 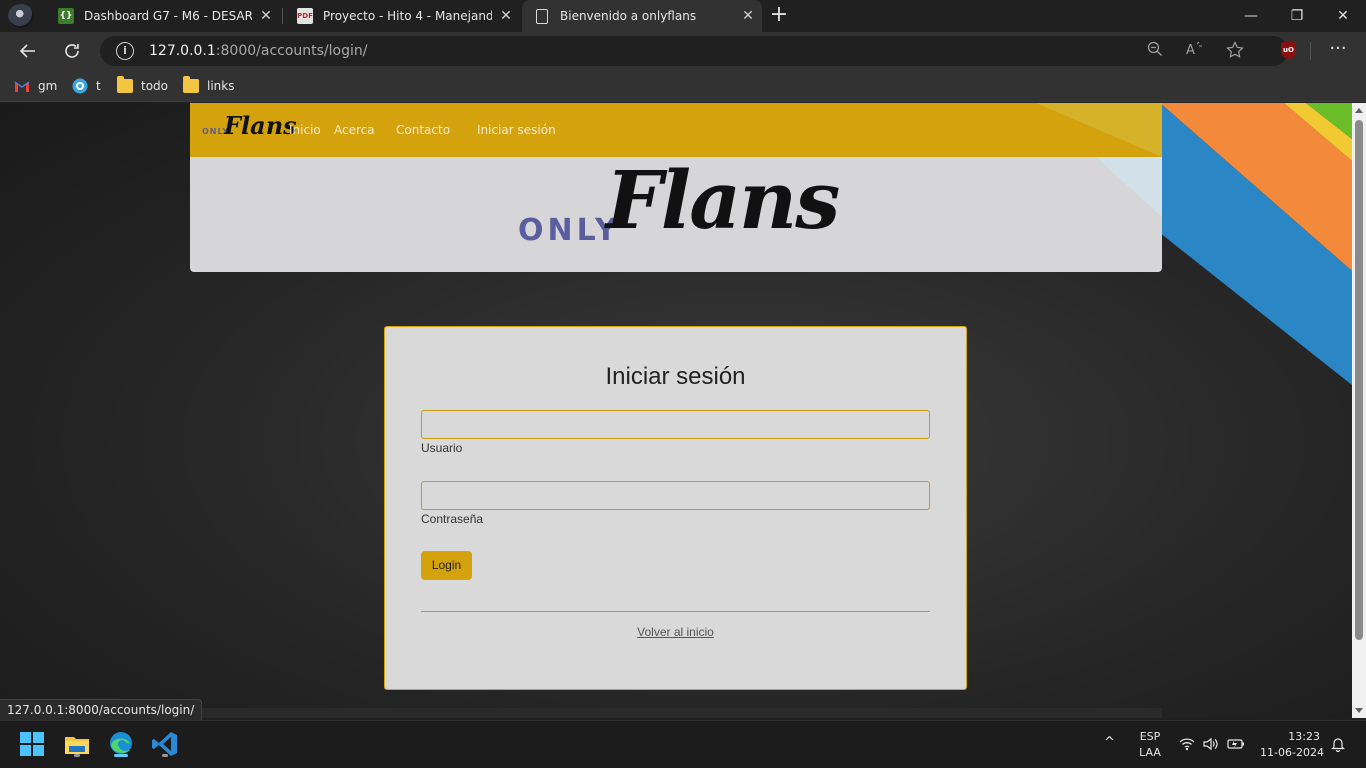 What do you see at coordinates (305, 16) in the screenshot?
I see `pdf-favicon-icon: PDF` at bounding box center [305, 16].